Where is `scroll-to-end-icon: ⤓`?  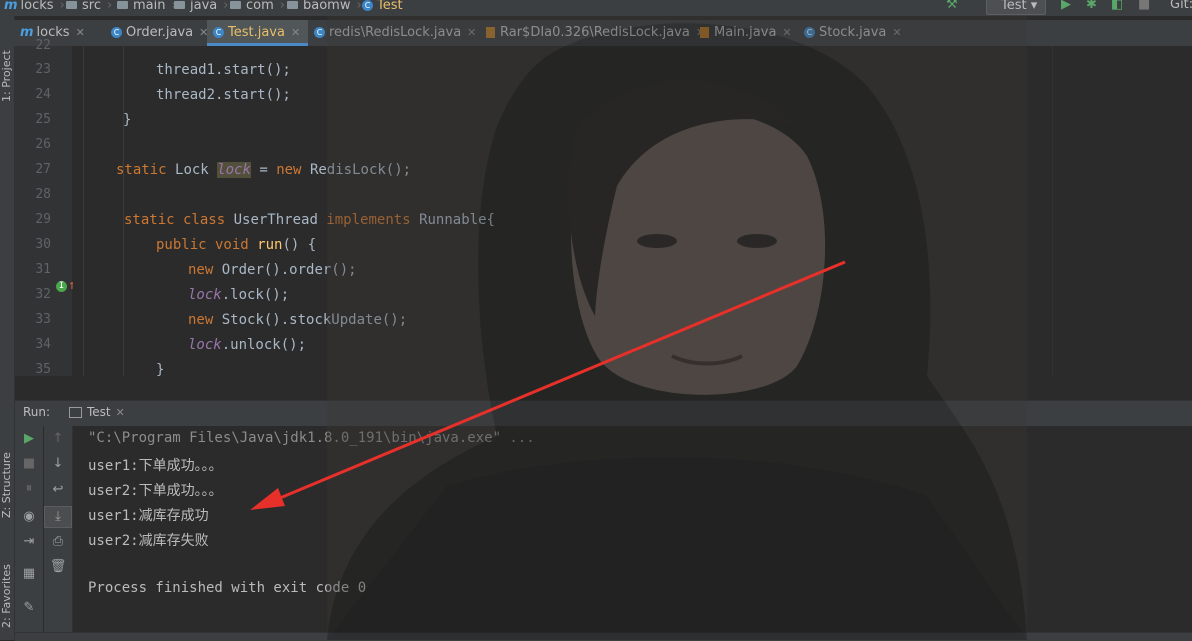
scroll-to-end-icon: ⤓ is located at coordinates (58, 517).